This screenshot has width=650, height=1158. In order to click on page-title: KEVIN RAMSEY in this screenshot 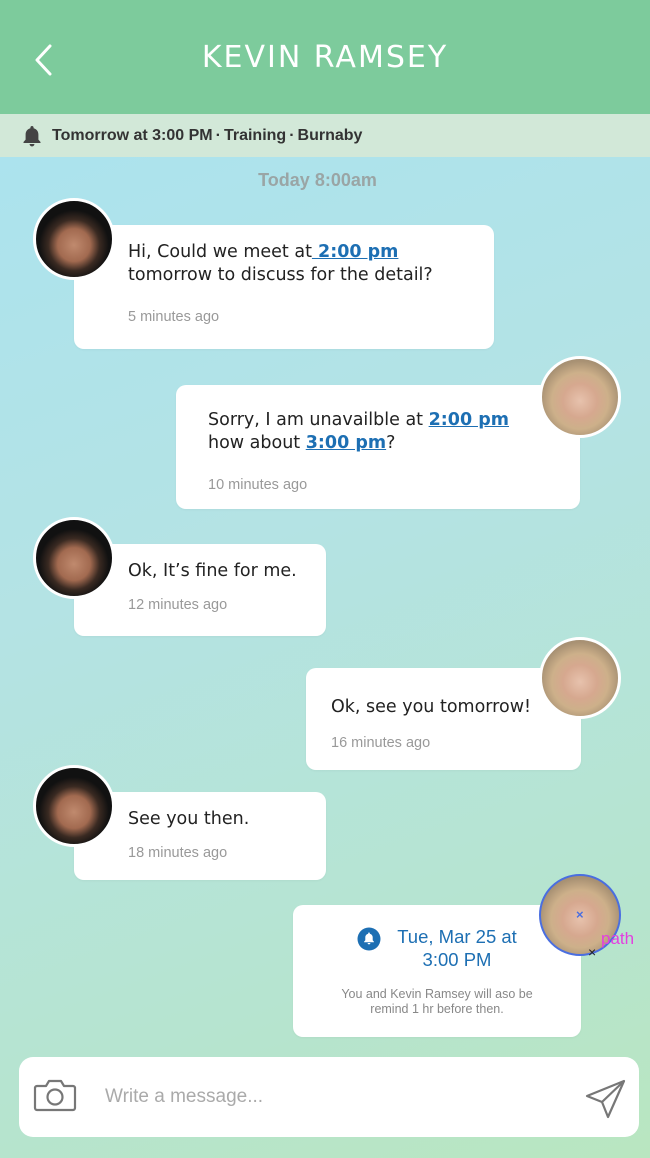, I will do `click(325, 57)`.